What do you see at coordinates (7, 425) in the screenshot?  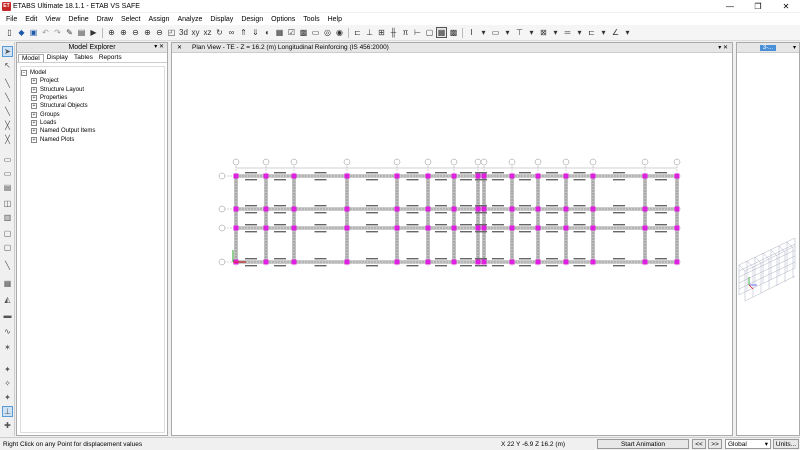 I see `snap-line-icon: ✚` at bounding box center [7, 425].